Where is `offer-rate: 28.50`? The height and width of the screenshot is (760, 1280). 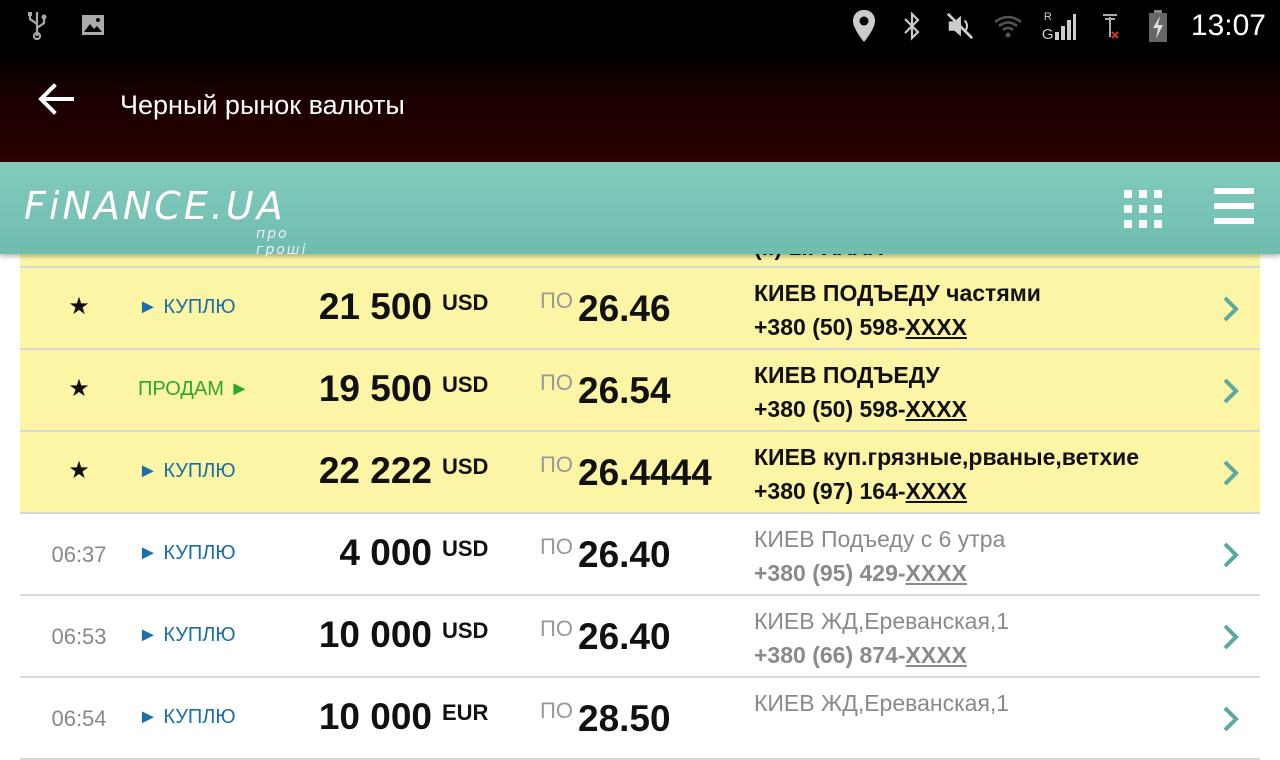
offer-rate: 28.50 is located at coordinates (624, 718).